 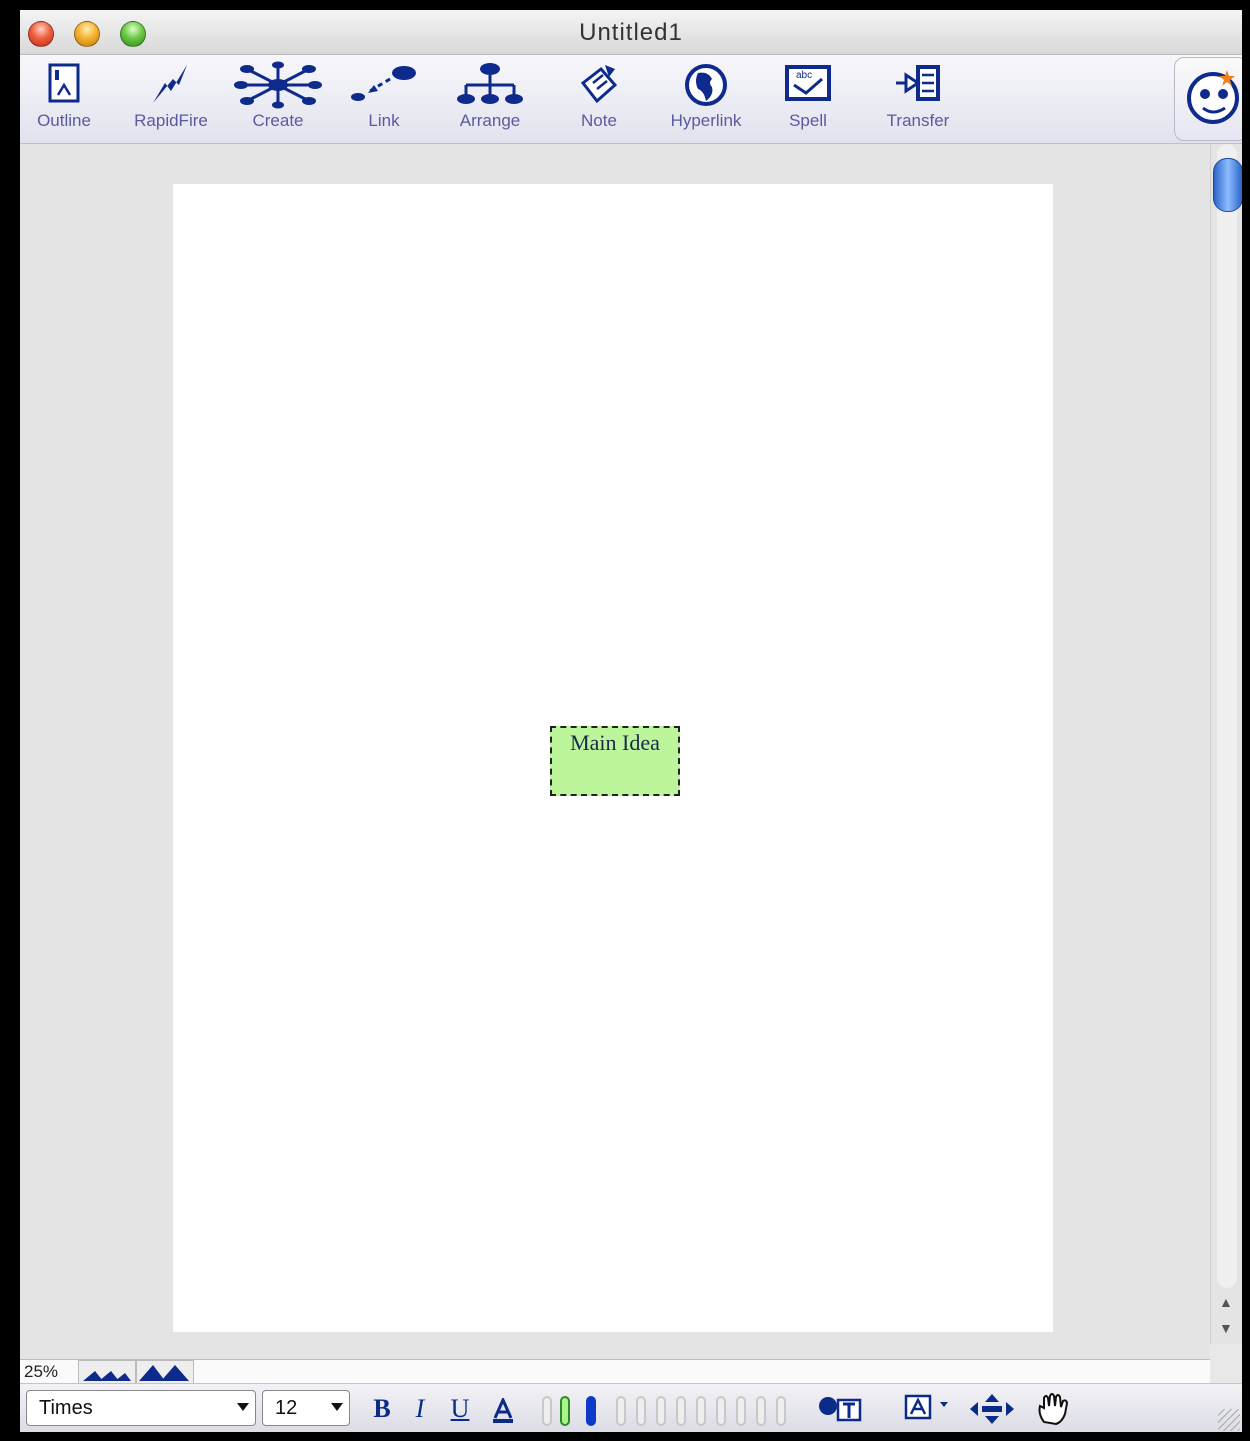 I want to click on rapidfire-icon, so click(x=170, y=84).